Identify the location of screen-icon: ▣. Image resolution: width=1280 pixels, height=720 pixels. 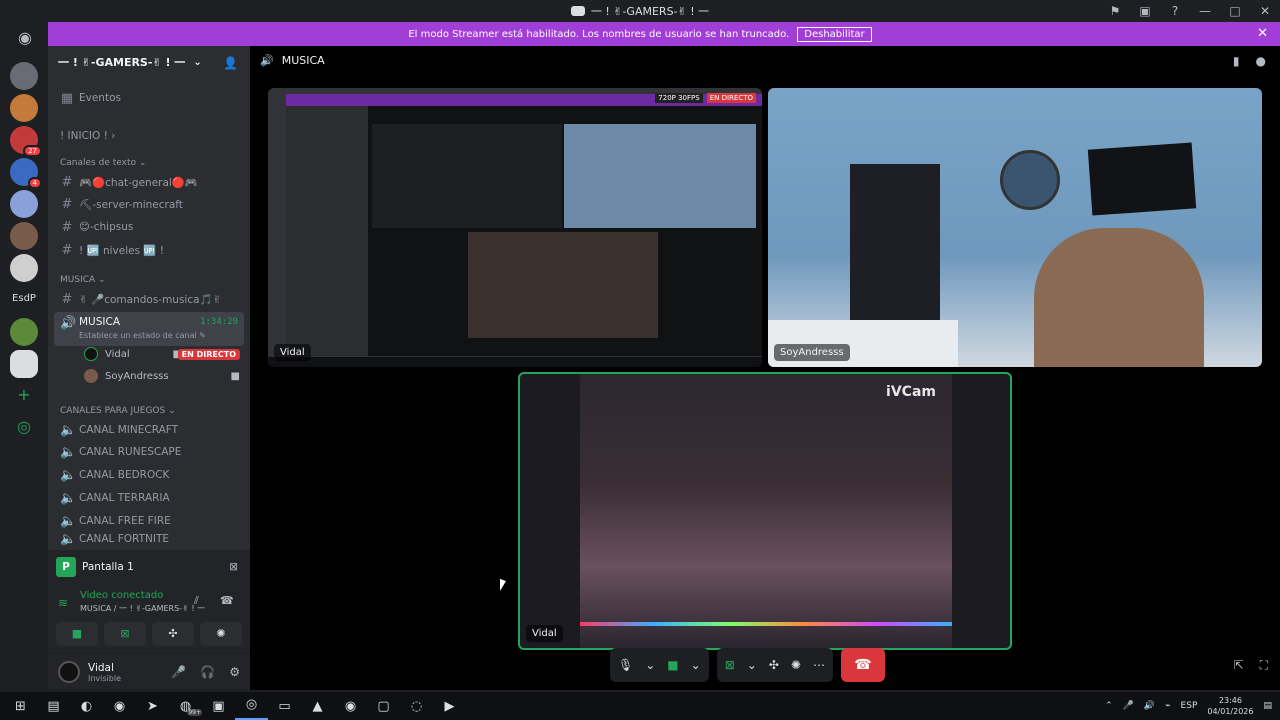
(1145, 11).